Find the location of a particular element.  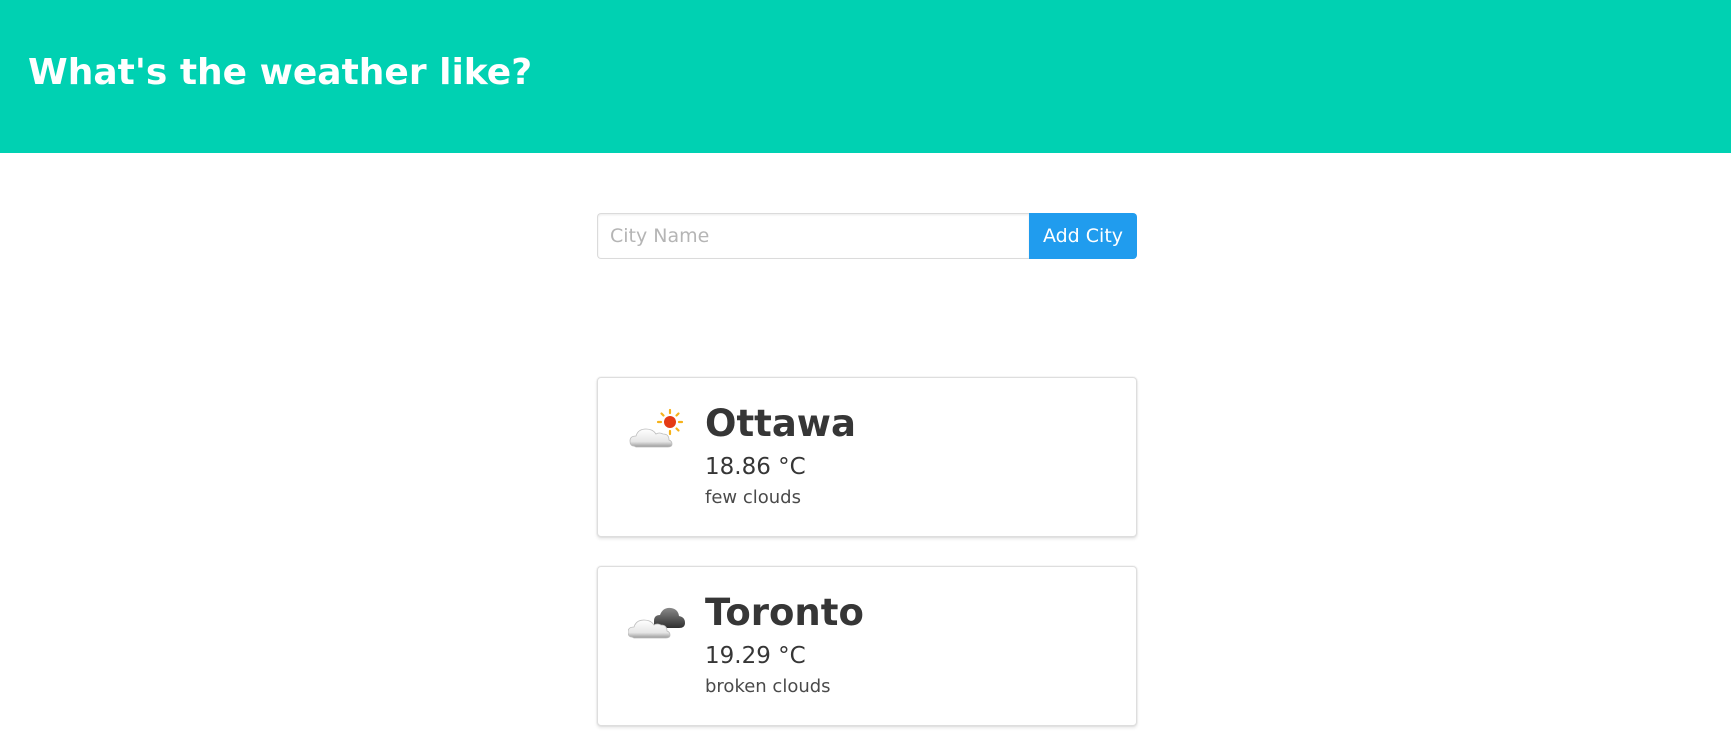

page-title: What's the weather like? is located at coordinates (280, 72).